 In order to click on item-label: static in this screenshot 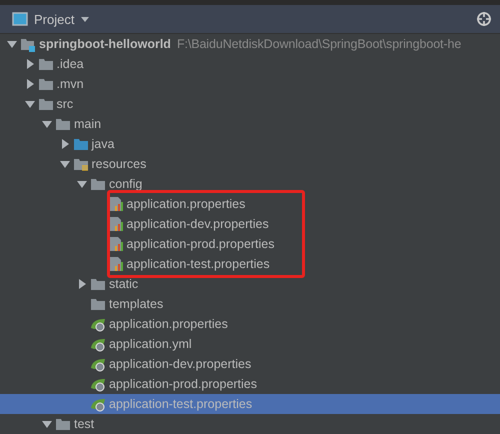, I will do `click(123, 284)`.